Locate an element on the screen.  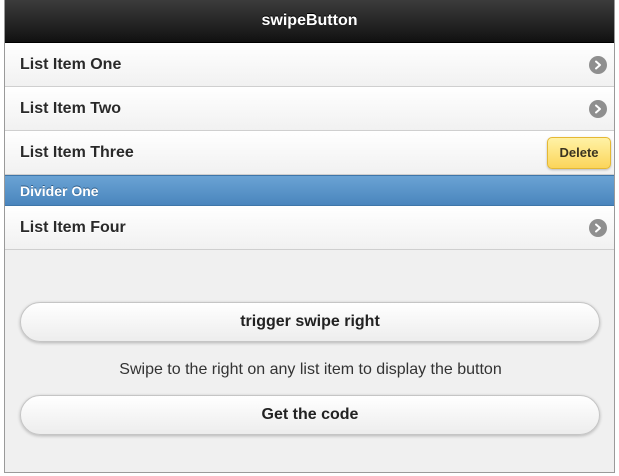
page-title: swipeButton is located at coordinates (309, 20).